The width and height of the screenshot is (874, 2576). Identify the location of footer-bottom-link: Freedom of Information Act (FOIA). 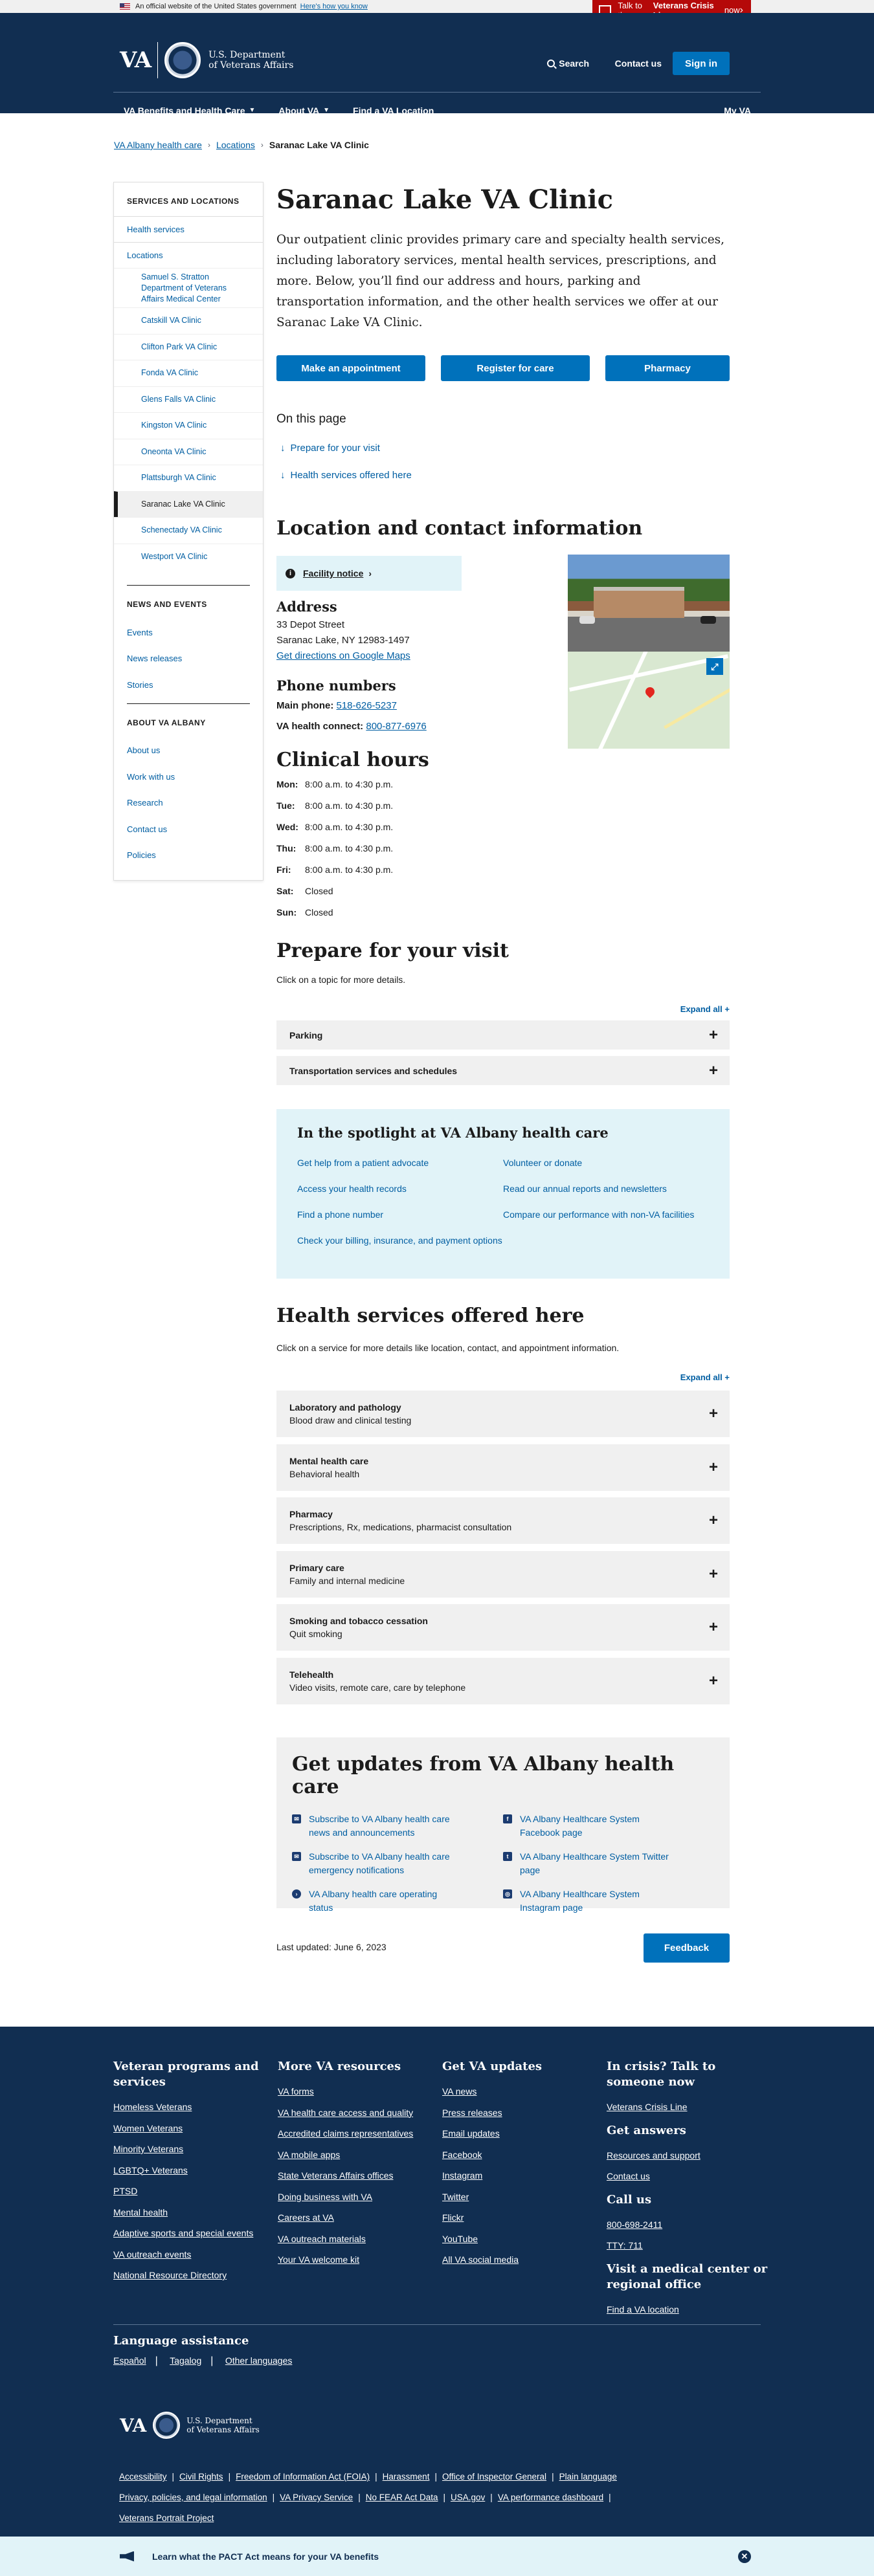
(303, 2477).